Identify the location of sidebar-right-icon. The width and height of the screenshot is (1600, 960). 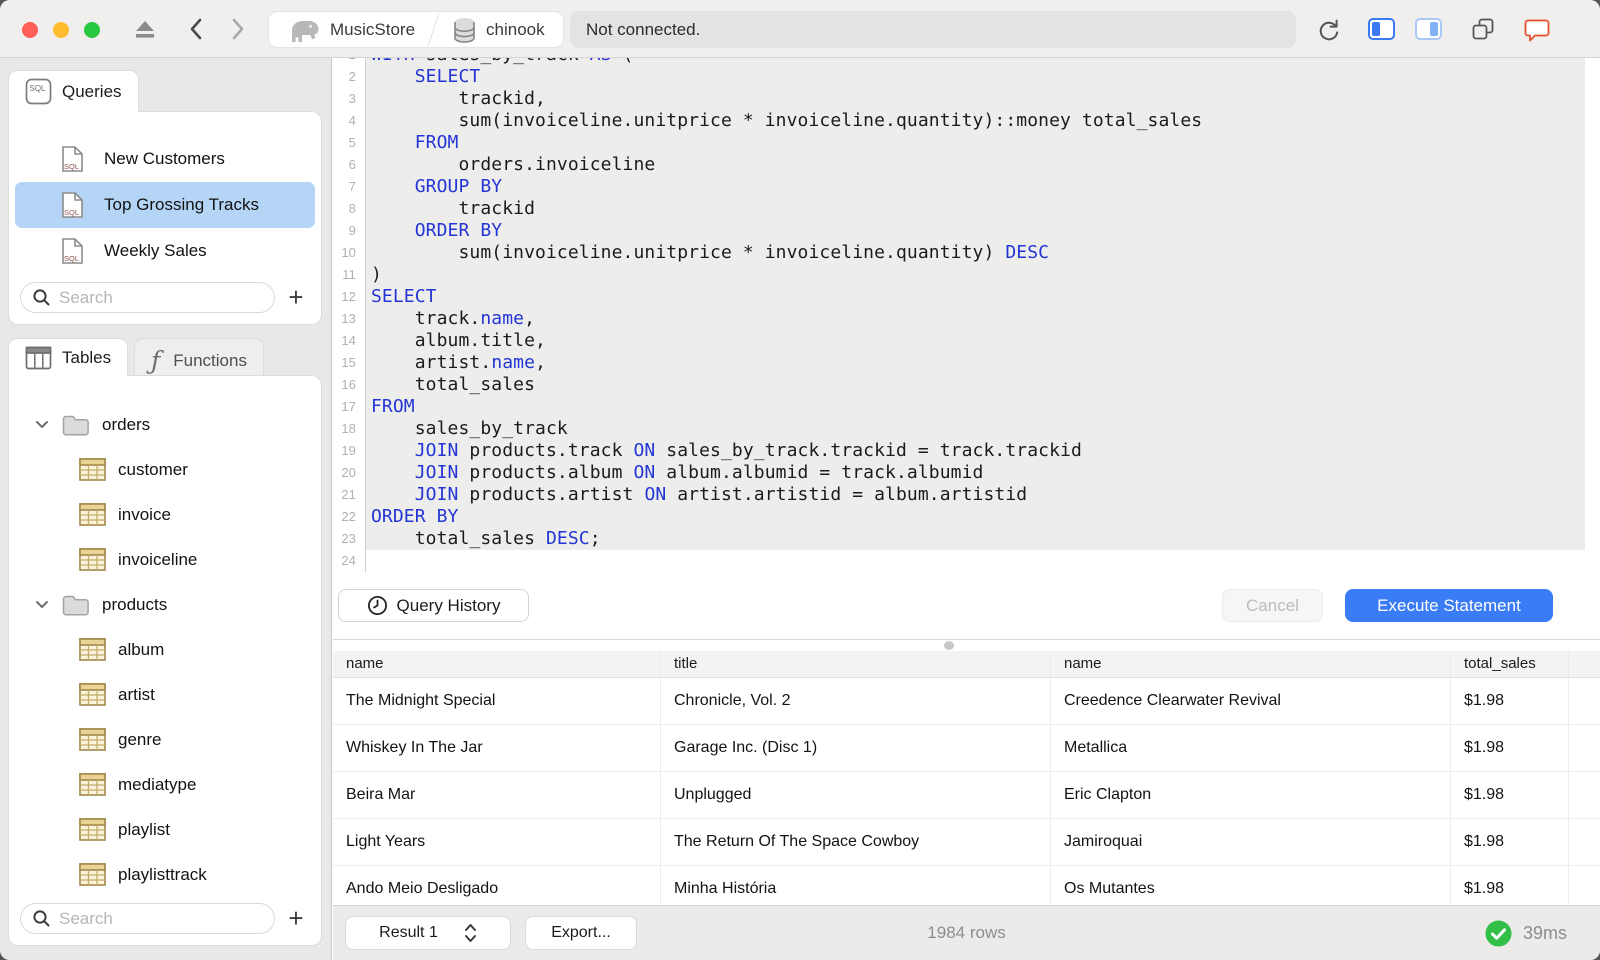
(1428, 29).